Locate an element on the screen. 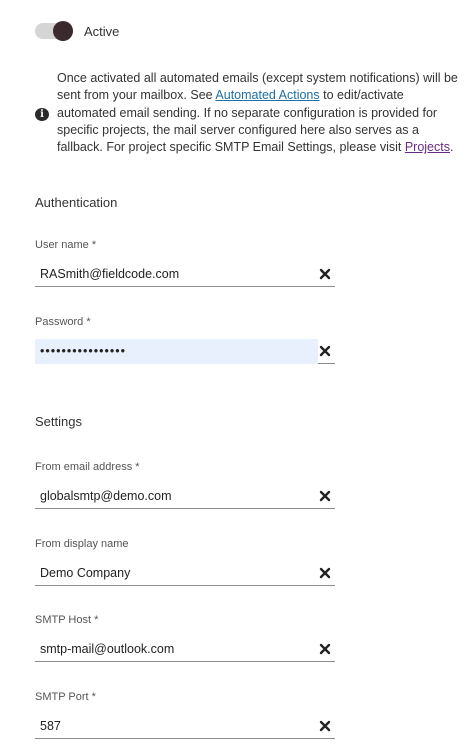 This screenshot has height=750, width=474. display-name-field: From display name is located at coordinates (185, 562).